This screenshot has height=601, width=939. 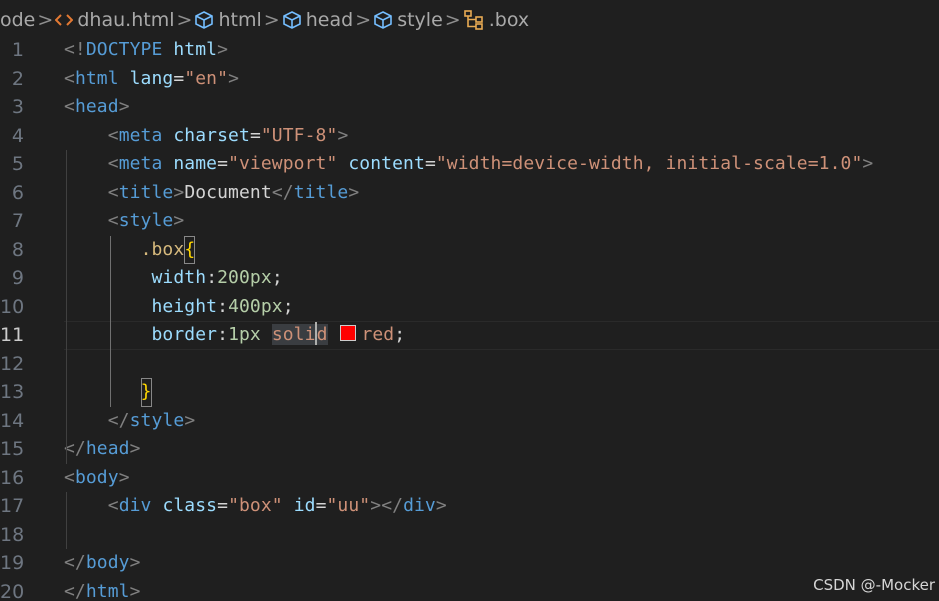 What do you see at coordinates (102, 589) in the screenshot?
I see `code-content: </html>` at bounding box center [102, 589].